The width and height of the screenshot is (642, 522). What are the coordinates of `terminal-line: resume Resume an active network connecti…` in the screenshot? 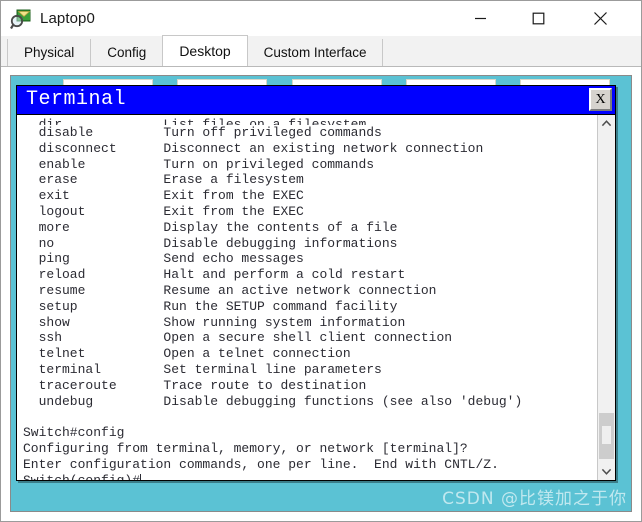 It's located at (230, 290).